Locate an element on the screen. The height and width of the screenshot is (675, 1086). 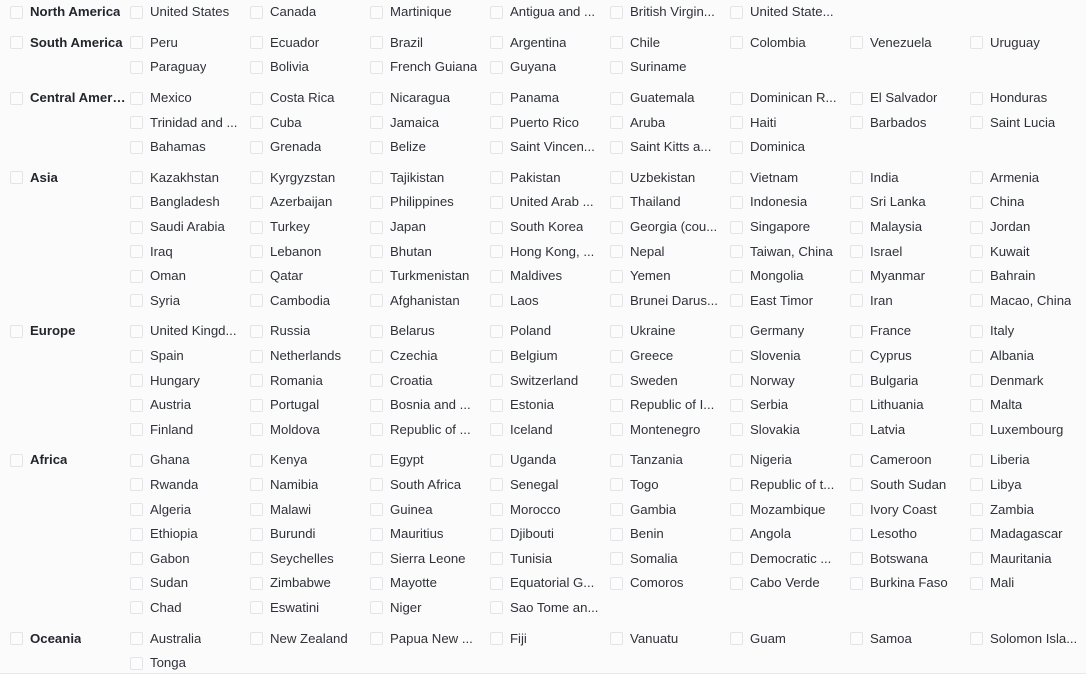
country-checkbox-nepal: Nepal is located at coordinates (670, 252).